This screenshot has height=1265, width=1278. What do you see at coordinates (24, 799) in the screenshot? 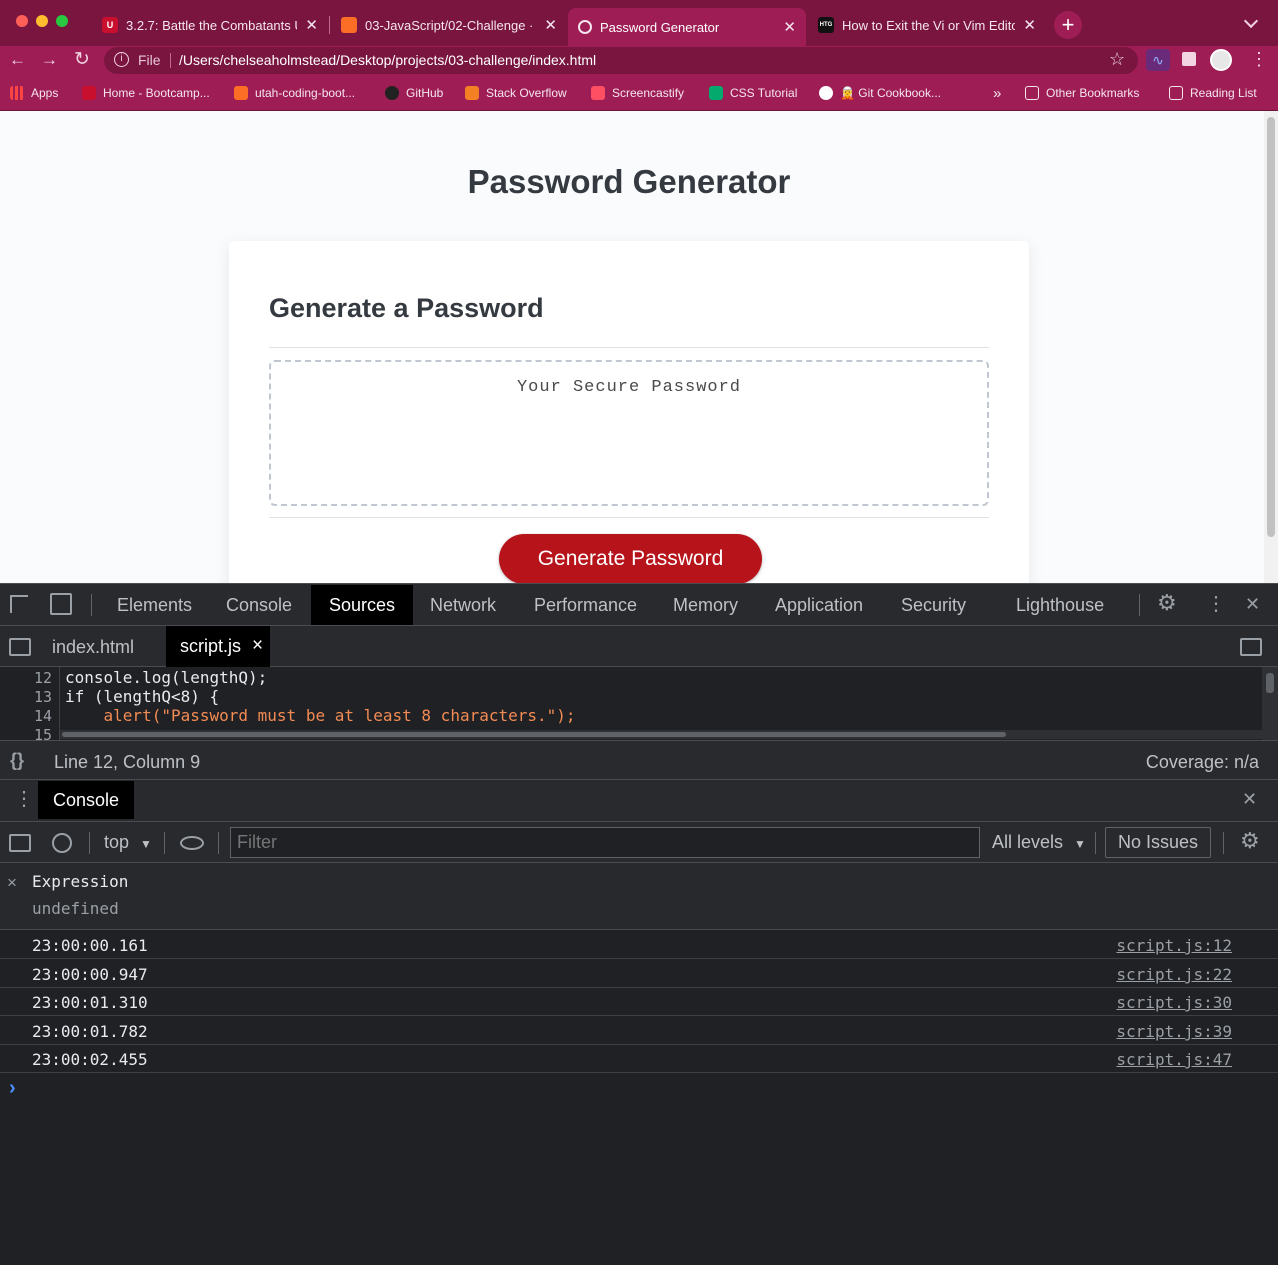
I see `drawer-menu-icon: ⋮` at bounding box center [24, 799].